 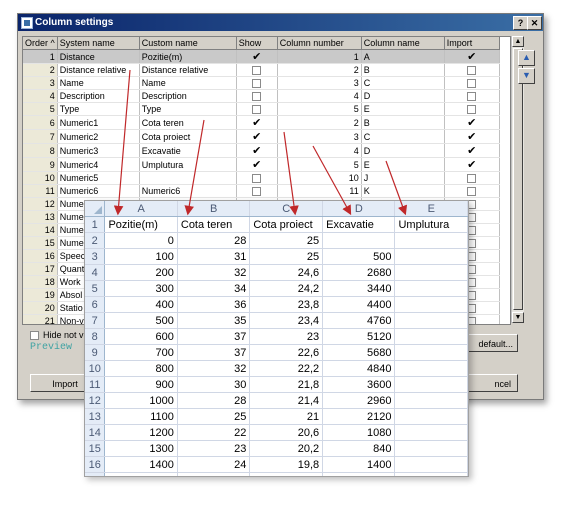 I want to click on mapping-arrows, so click(x=260, y=142).